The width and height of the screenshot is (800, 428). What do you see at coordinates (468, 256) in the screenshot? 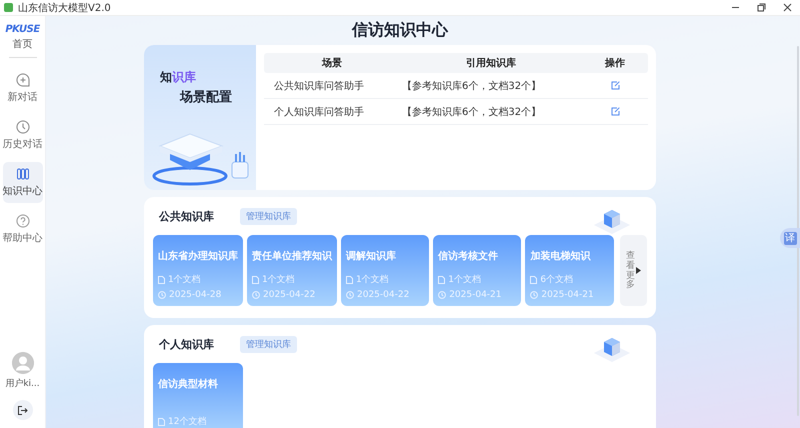
I see `knowledge-base-name: 信访考核文件` at bounding box center [468, 256].